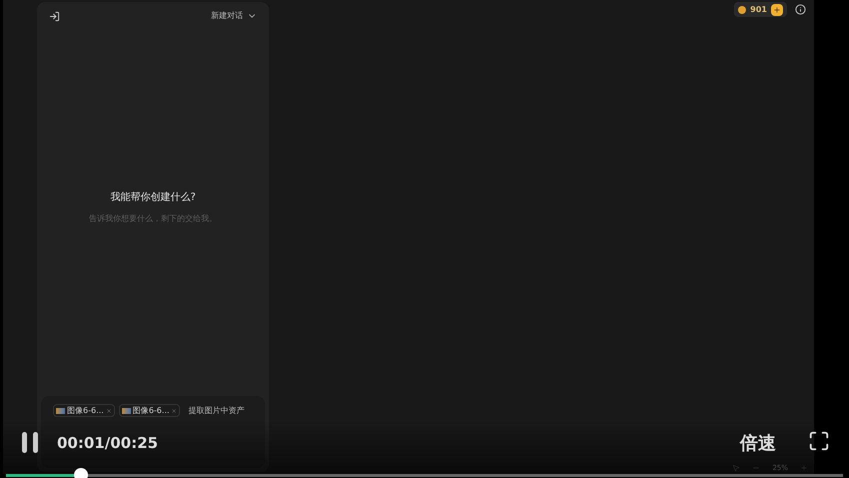 This screenshot has width=849, height=478. I want to click on fullscreen-icon, so click(819, 441).